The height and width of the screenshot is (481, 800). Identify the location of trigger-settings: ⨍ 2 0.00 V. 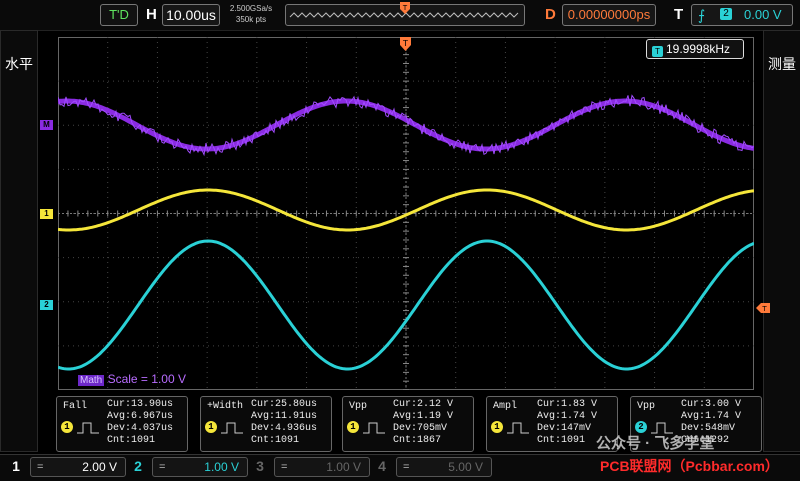
(742, 15).